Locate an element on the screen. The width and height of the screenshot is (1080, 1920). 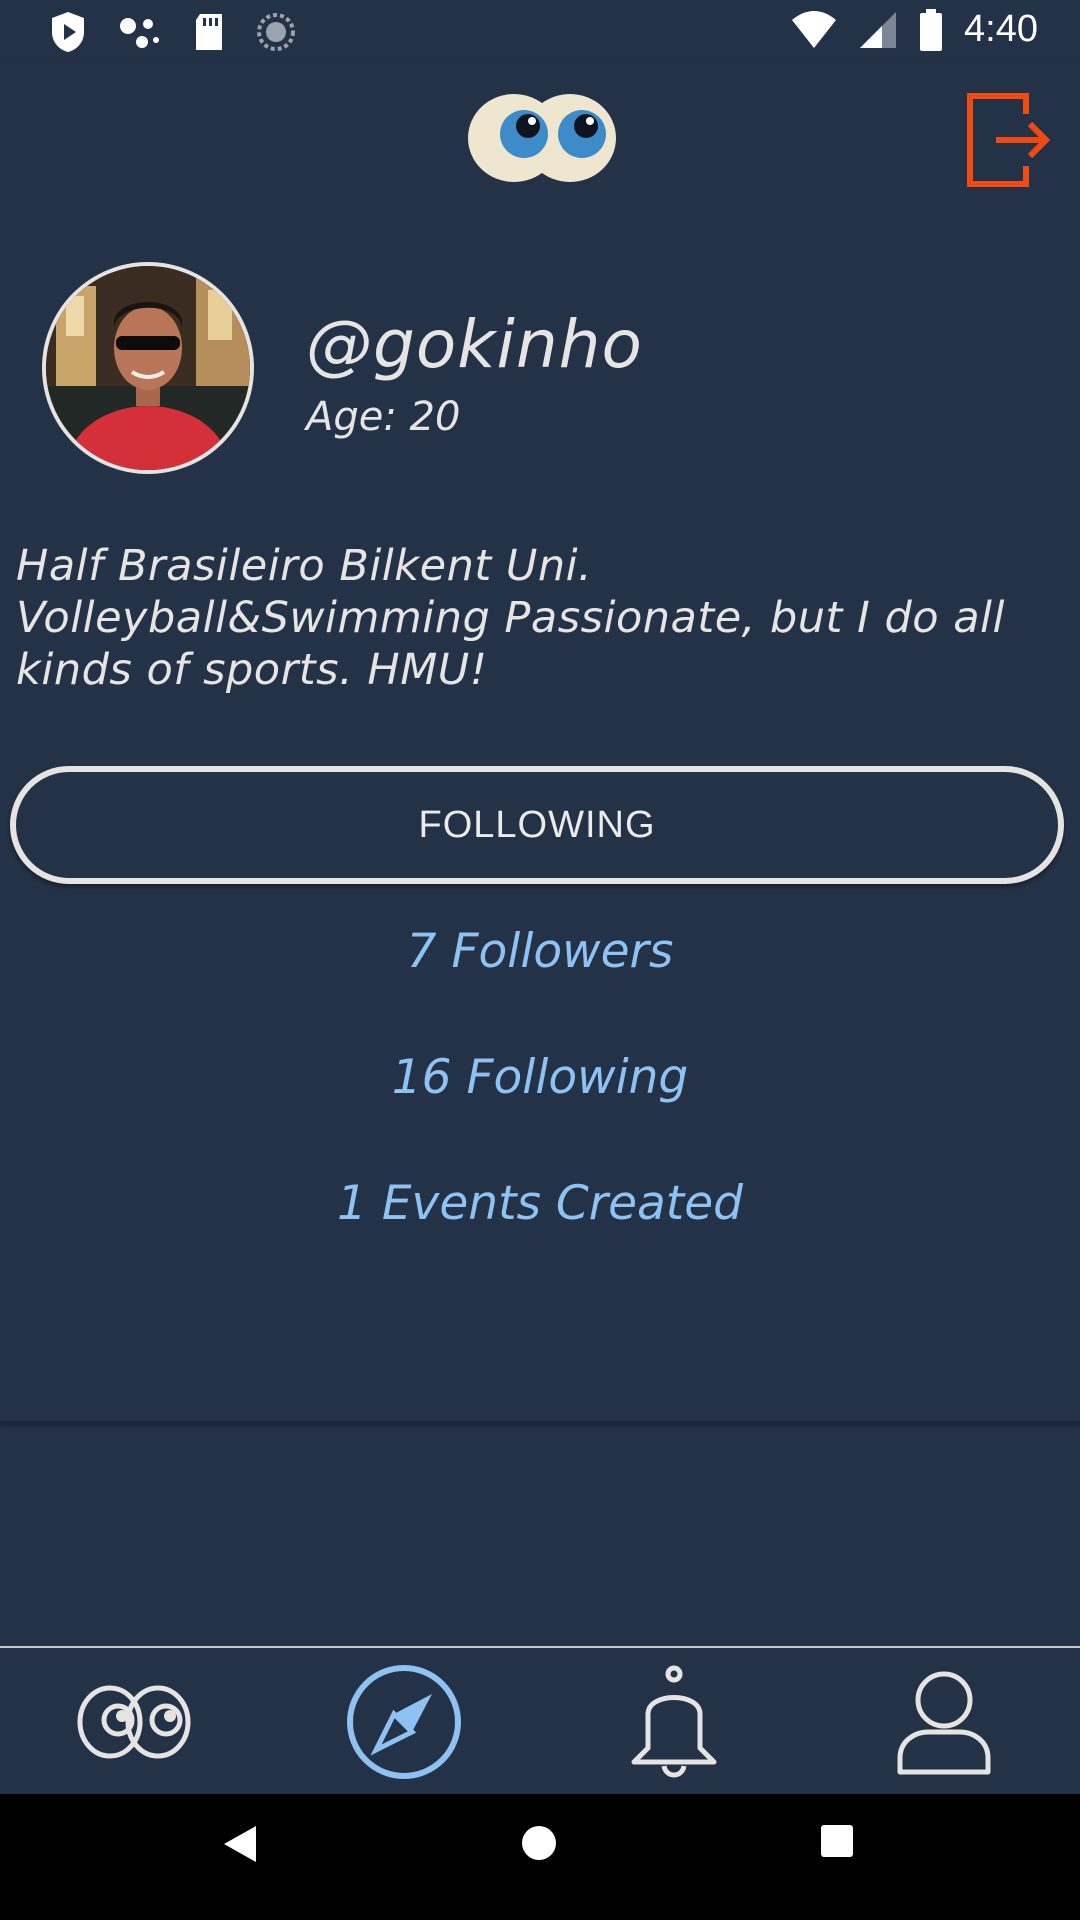
age-label: Age: 20 is located at coordinates (383, 417).